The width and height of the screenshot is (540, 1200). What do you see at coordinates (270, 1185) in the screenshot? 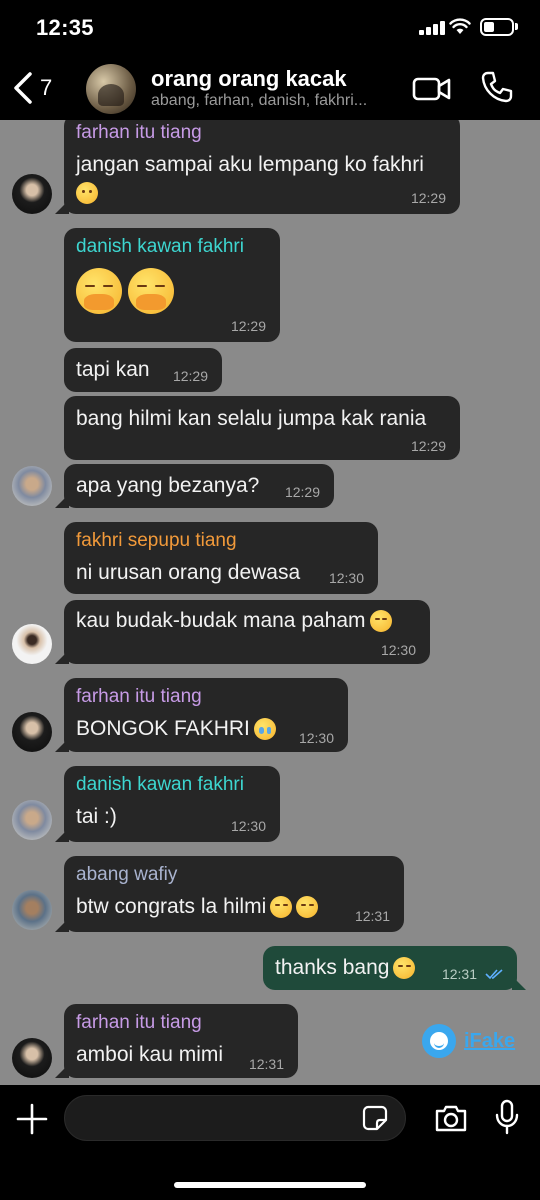
I see `home-indicator` at bounding box center [270, 1185].